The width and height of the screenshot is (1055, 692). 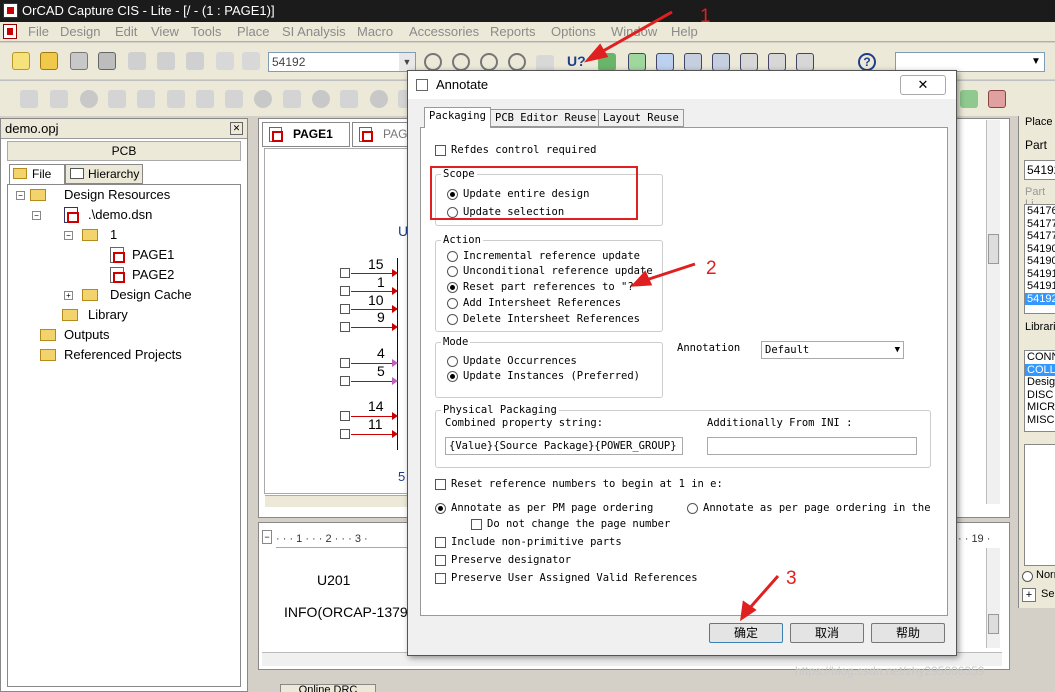 I want to click on tab-packaging: Packaging, so click(x=457, y=117).